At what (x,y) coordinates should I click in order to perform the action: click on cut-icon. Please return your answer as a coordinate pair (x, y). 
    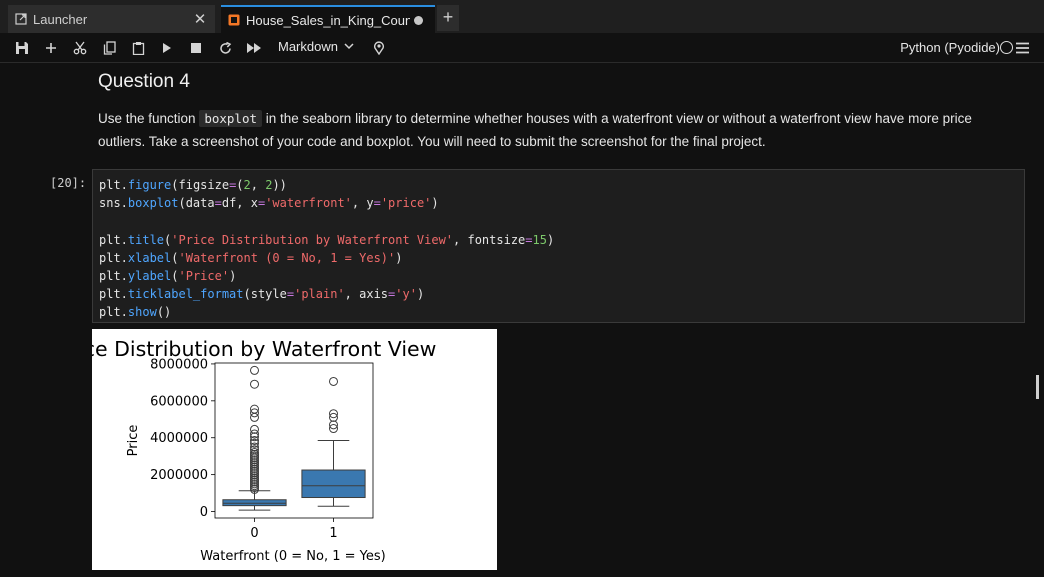
    Looking at the image, I should click on (80, 48).